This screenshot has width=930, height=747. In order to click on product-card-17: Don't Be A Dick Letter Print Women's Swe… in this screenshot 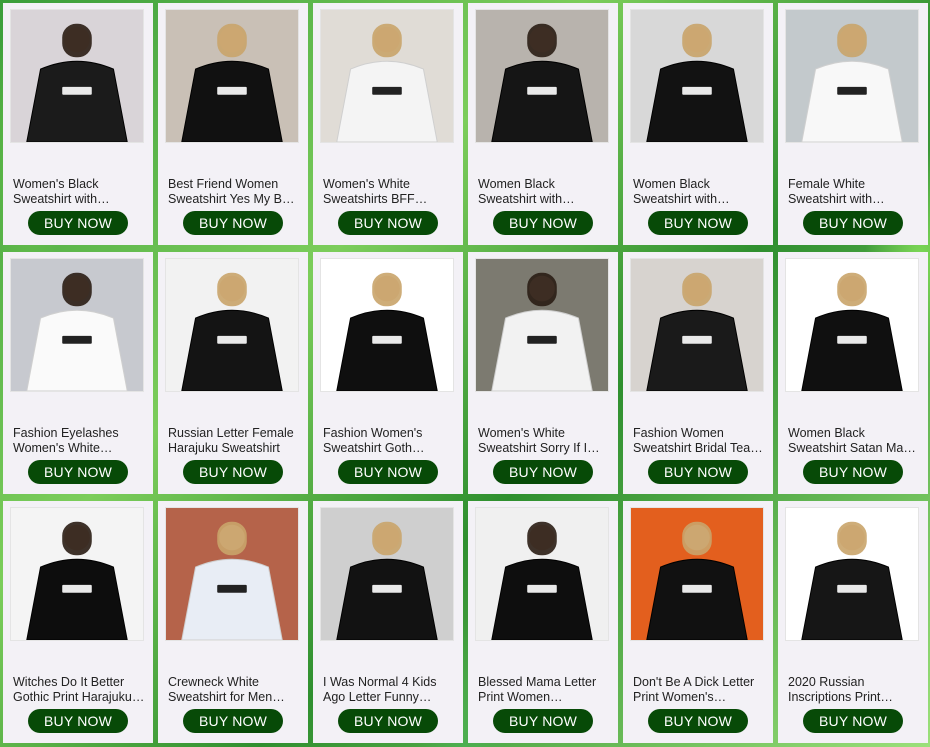, I will do `click(698, 622)`.